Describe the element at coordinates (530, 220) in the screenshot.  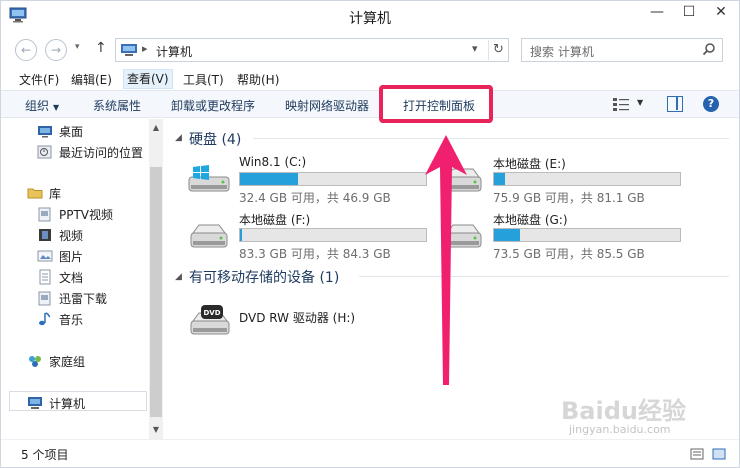
I see `drive-name: 本地磁盘 (G:)` at that location.